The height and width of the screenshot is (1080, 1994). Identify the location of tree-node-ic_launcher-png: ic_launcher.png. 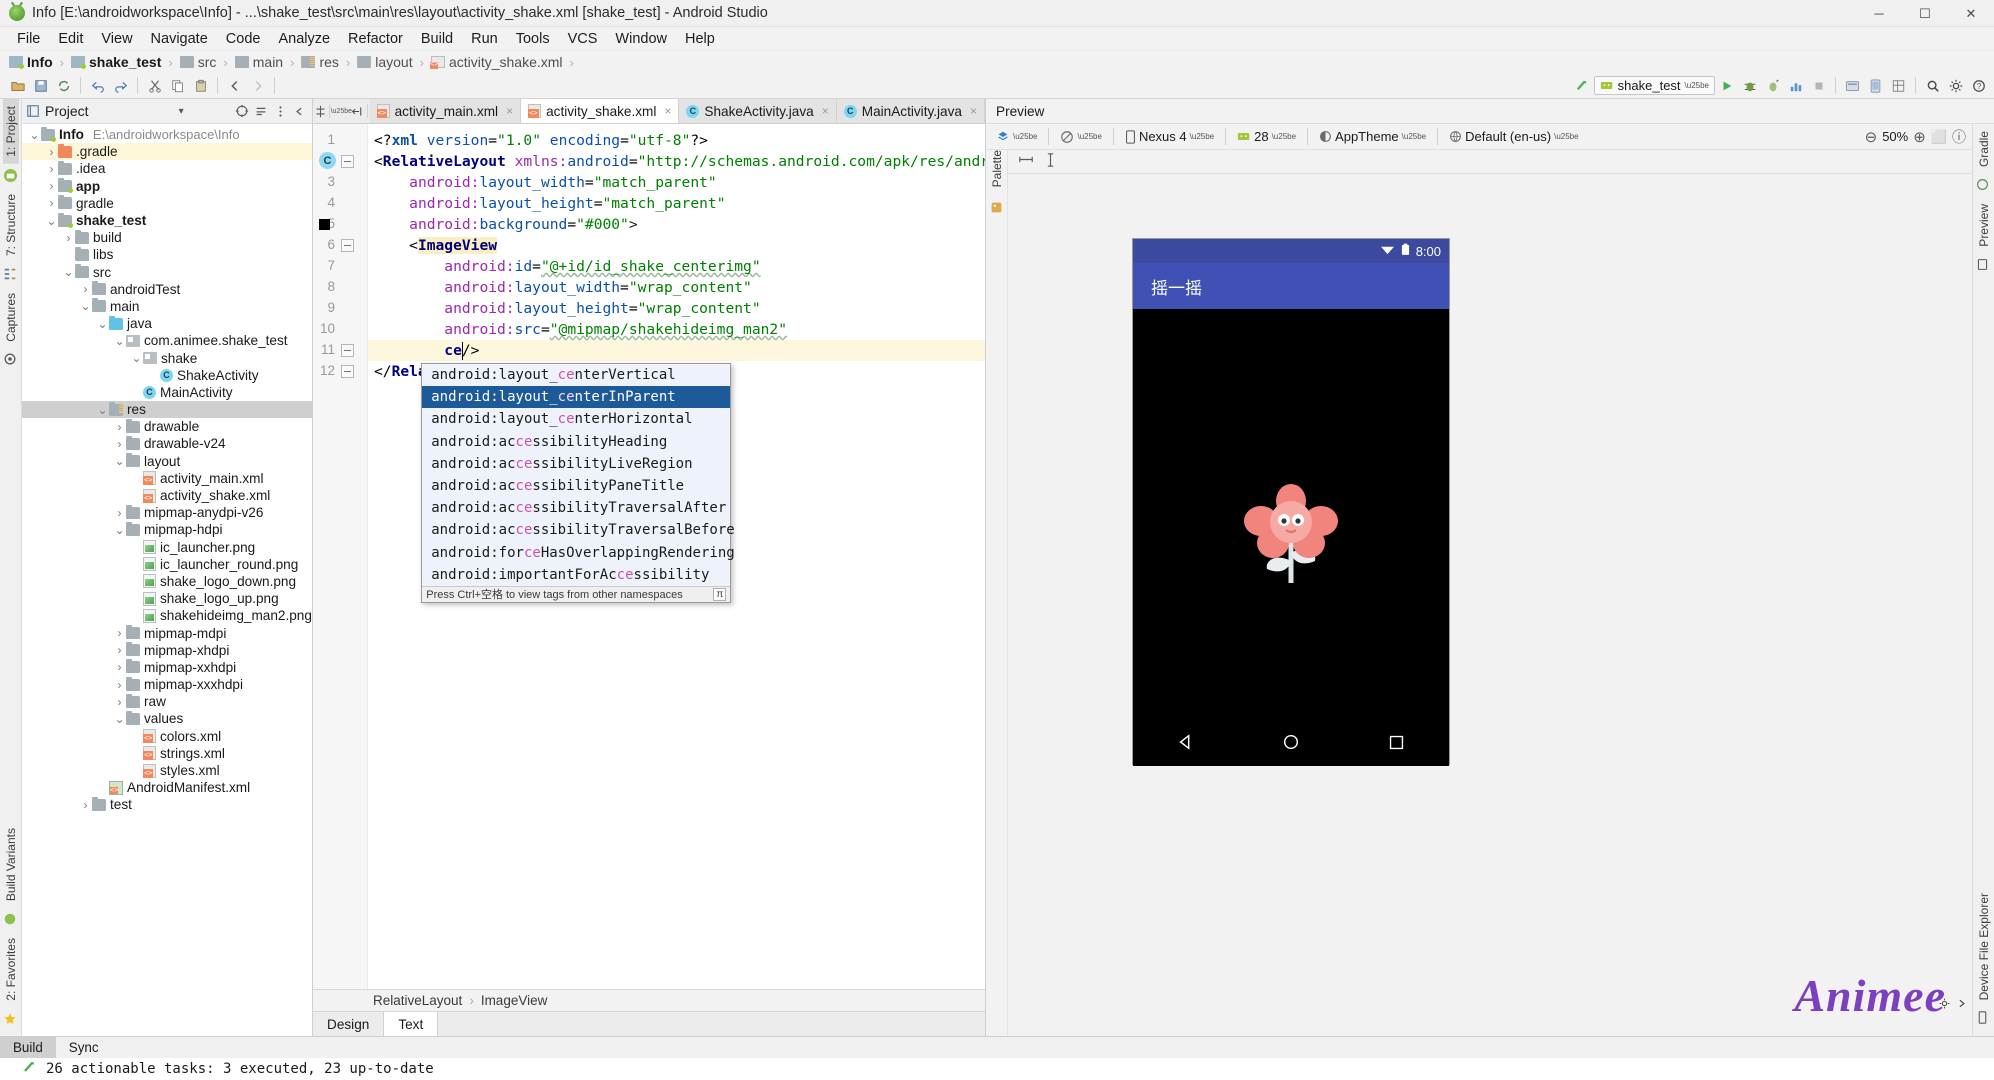
(167, 547).